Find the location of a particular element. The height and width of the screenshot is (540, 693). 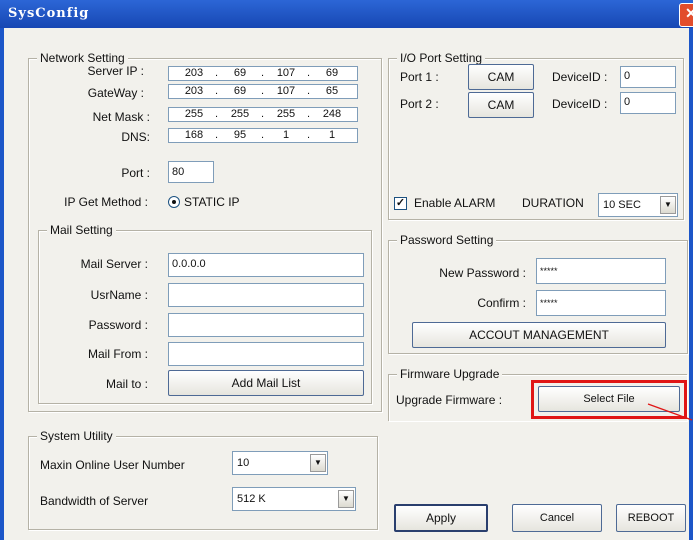

port2-cam-button: CAM is located at coordinates (501, 105).